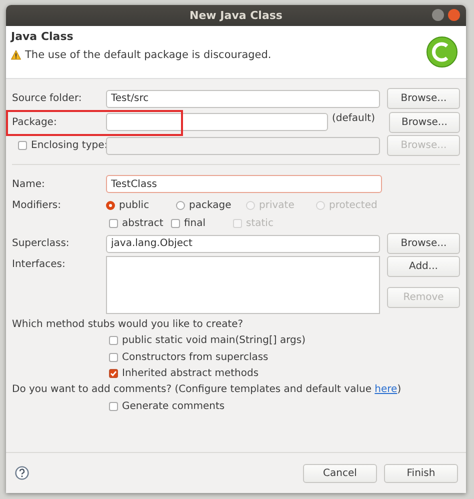 The image size is (474, 499). I want to click on comments-prompt: Do you want to add comments? (Configure templates and default value here), so click(207, 390).